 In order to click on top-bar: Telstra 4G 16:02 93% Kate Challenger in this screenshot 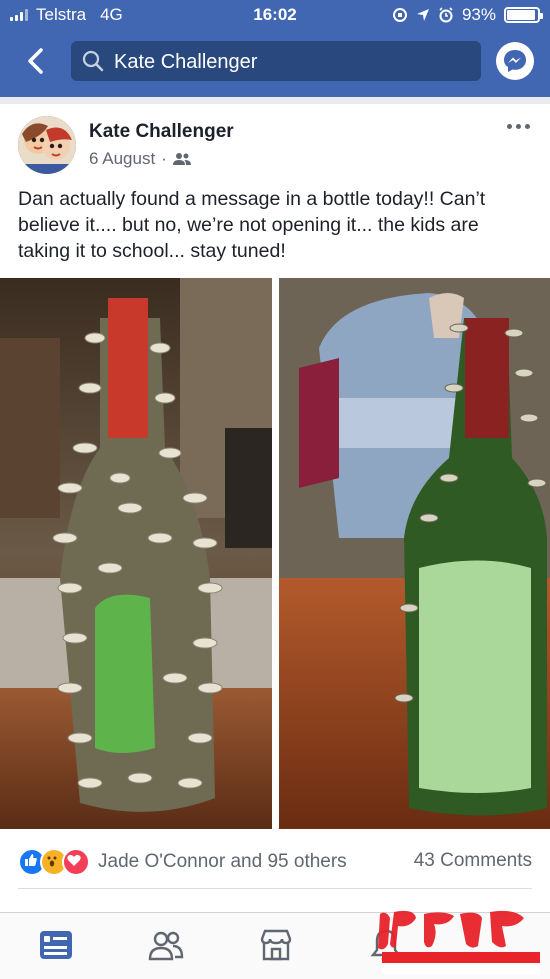, I will do `click(275, 48)`.